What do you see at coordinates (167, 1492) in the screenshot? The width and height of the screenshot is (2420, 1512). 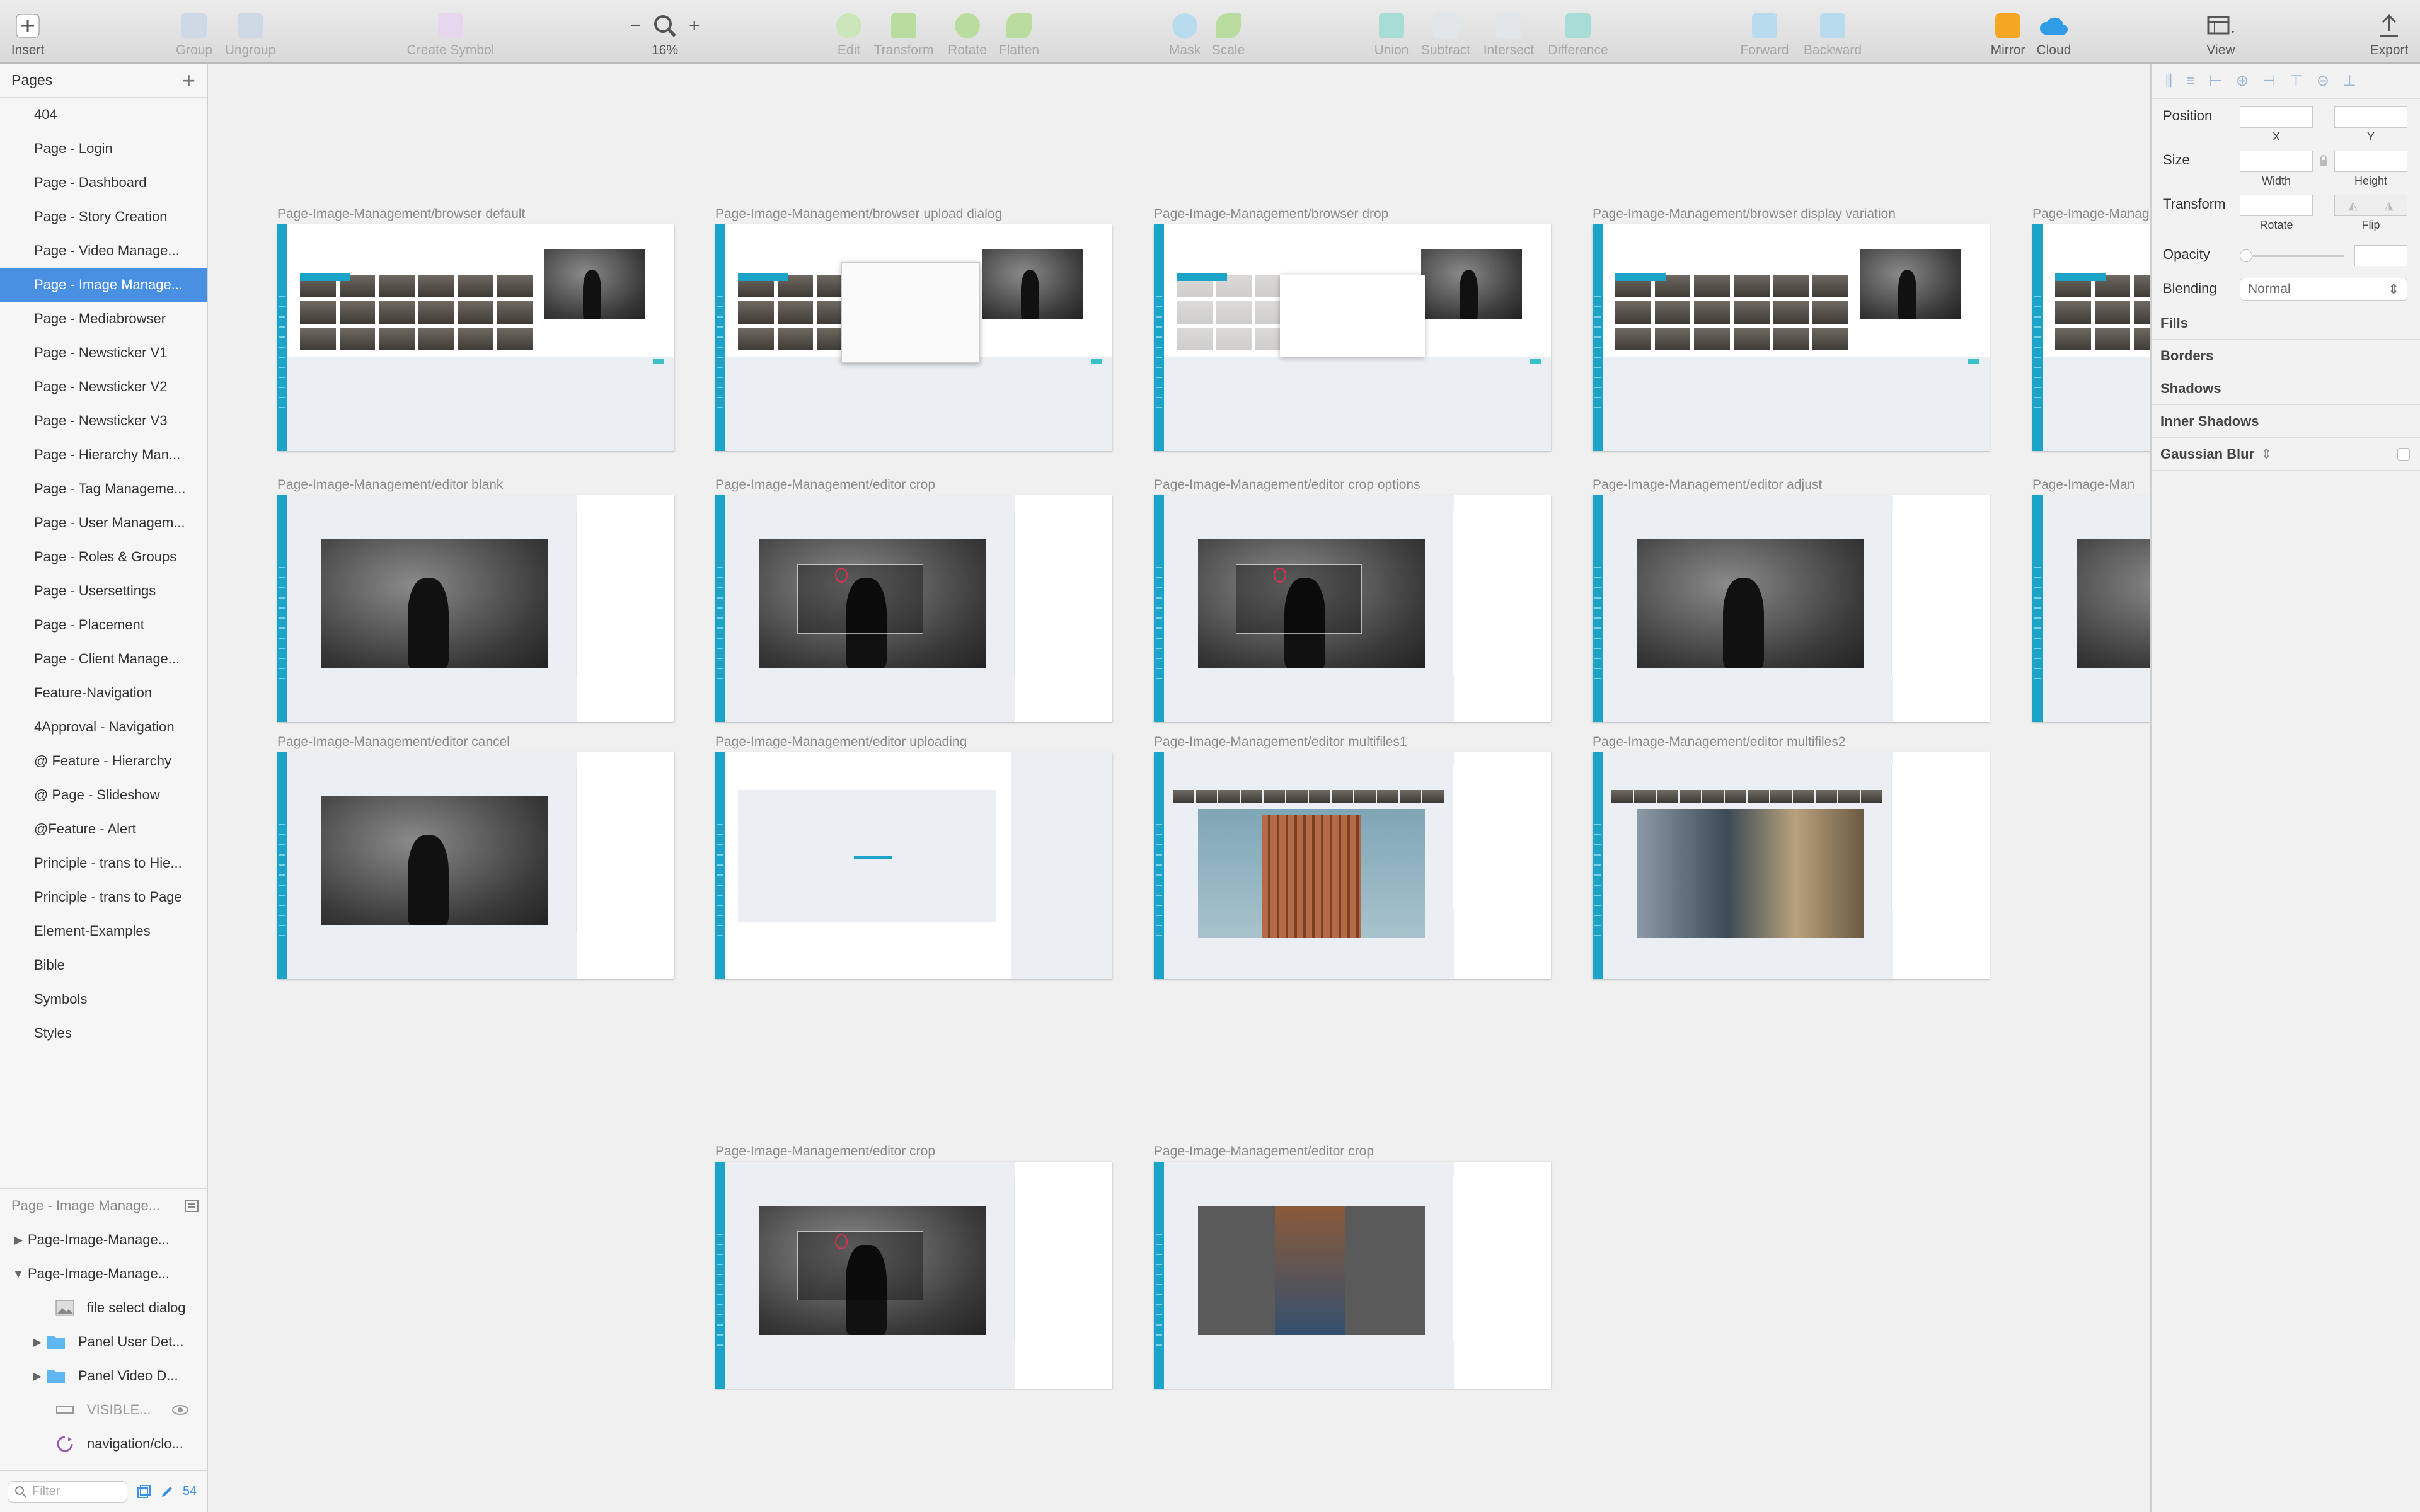 I see `edited-filter-icon` at bounding box center [167, 1492].